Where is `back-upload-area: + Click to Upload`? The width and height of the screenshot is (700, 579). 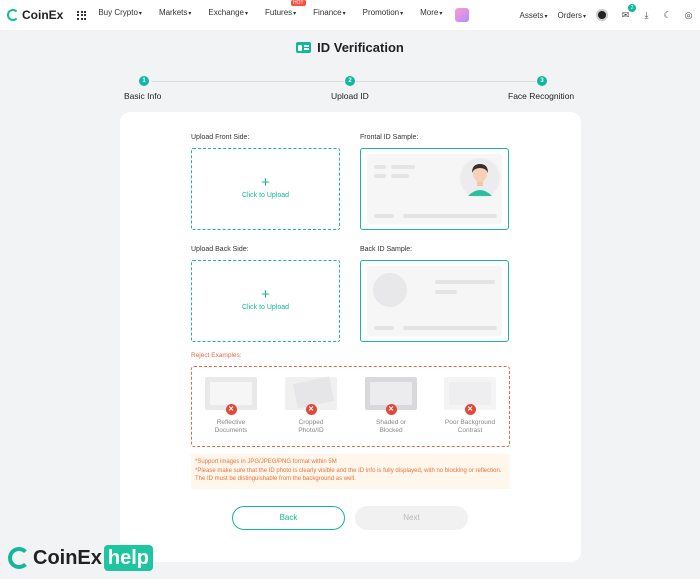
back-upload-area: + Click to Upload is located at coordinates (265, 301).